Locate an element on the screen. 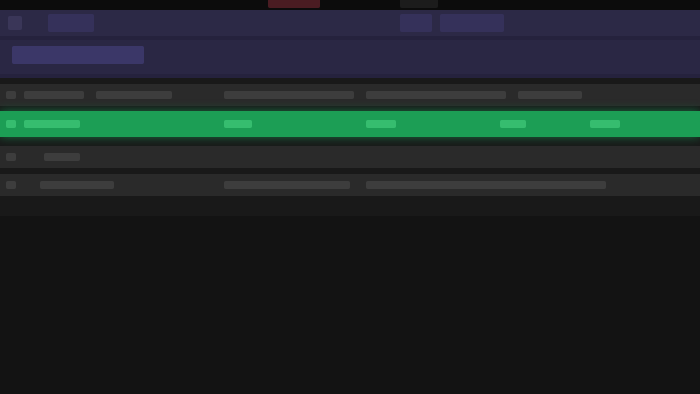 This screenshot has height=394, width=700. window-control-dark is located at coordinates (419, 4).